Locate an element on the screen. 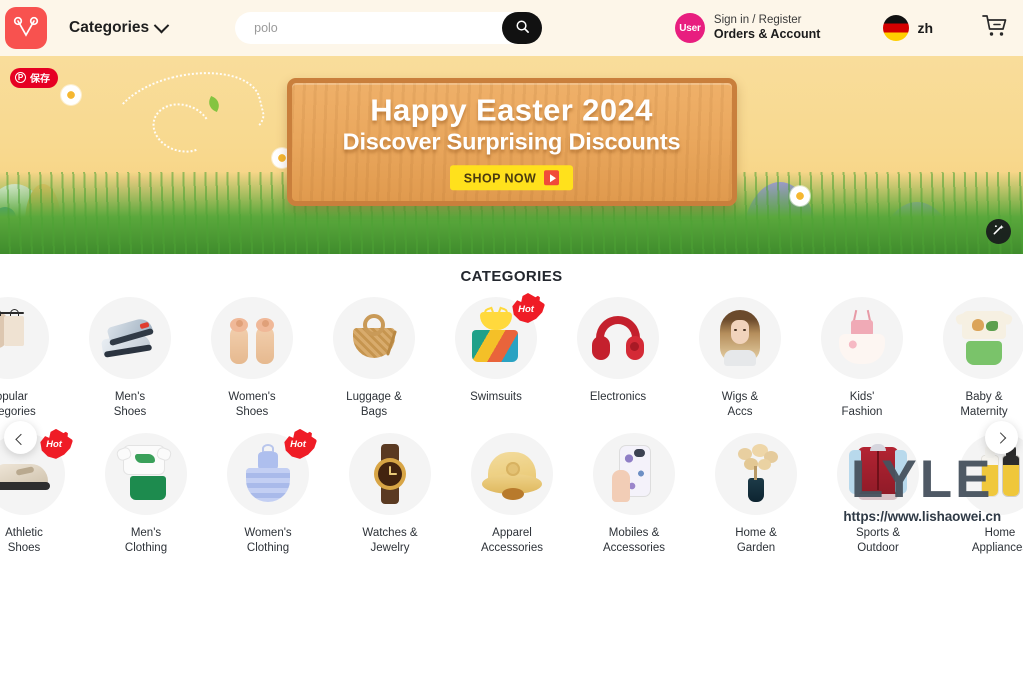 This screenshot has height=680, width=1023. search-icon is located at coordinates (522, 28).